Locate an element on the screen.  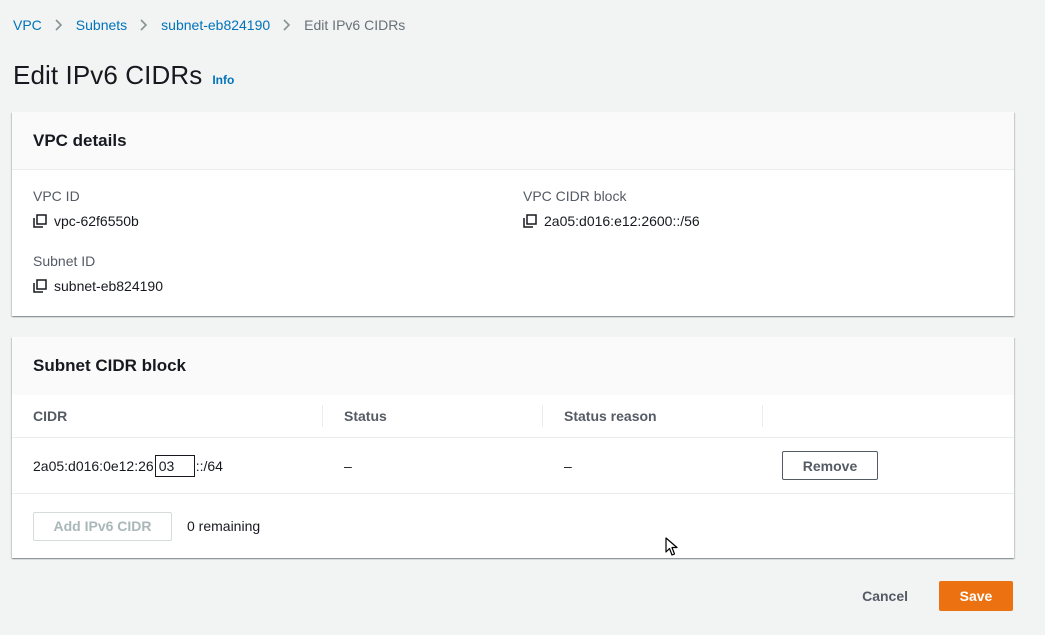
vpc-id-value-row: vpc-62f6550b is located at coordinates (86, 221).